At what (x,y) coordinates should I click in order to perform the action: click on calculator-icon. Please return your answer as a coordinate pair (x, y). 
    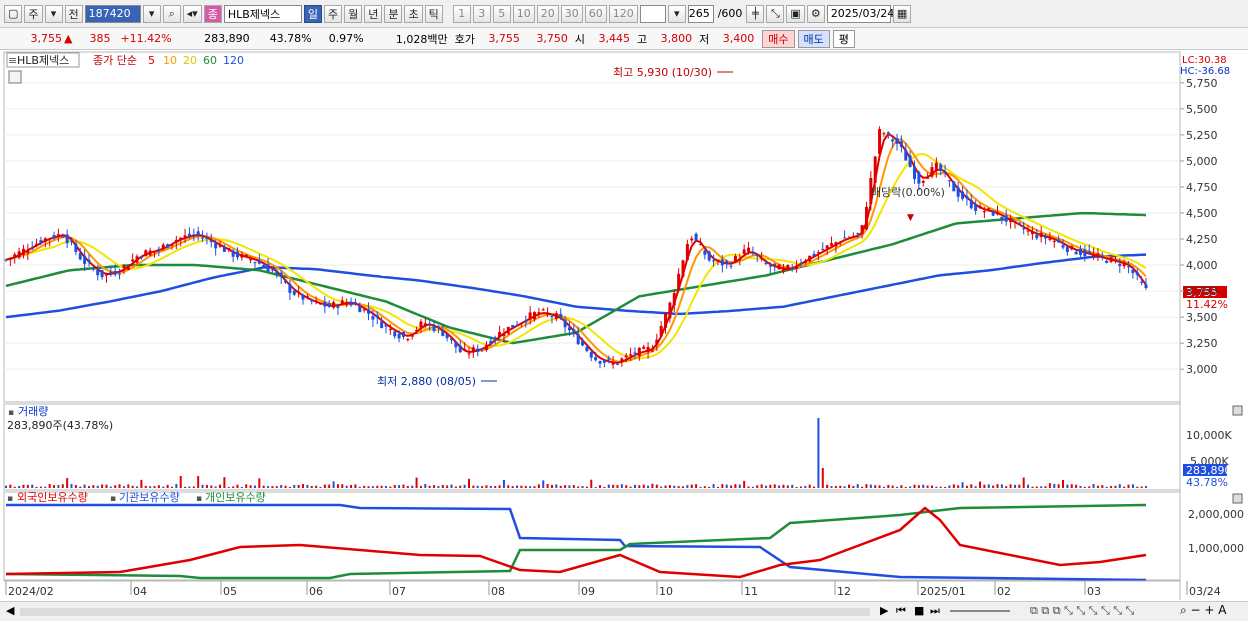
    Looking at the image, I should click on (15, 77).